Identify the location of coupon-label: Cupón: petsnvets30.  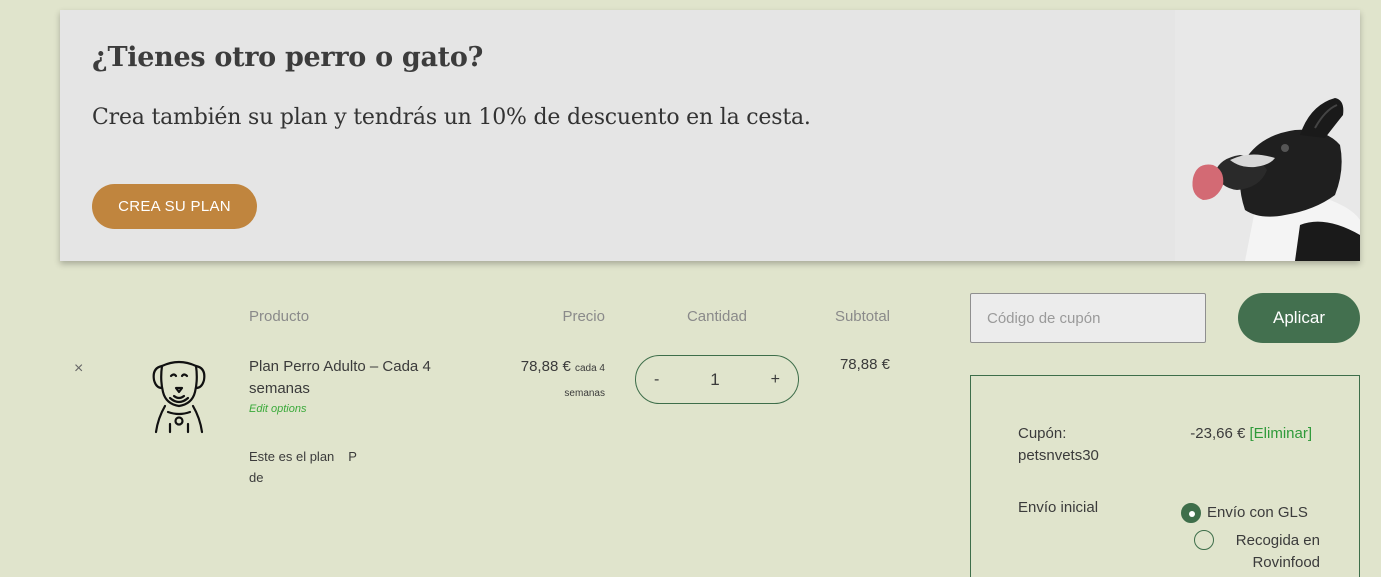
(1058, 444).